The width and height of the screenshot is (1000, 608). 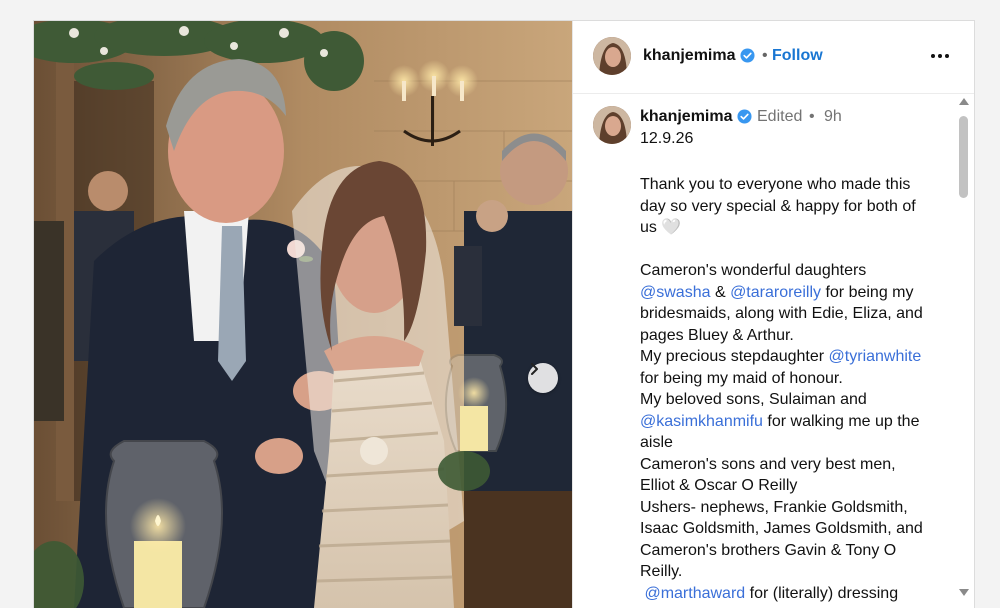 What do you see at coordinates (797, 56) in the screenshot?
I see `follow-button: Follow` at bounding box center [797, 56].